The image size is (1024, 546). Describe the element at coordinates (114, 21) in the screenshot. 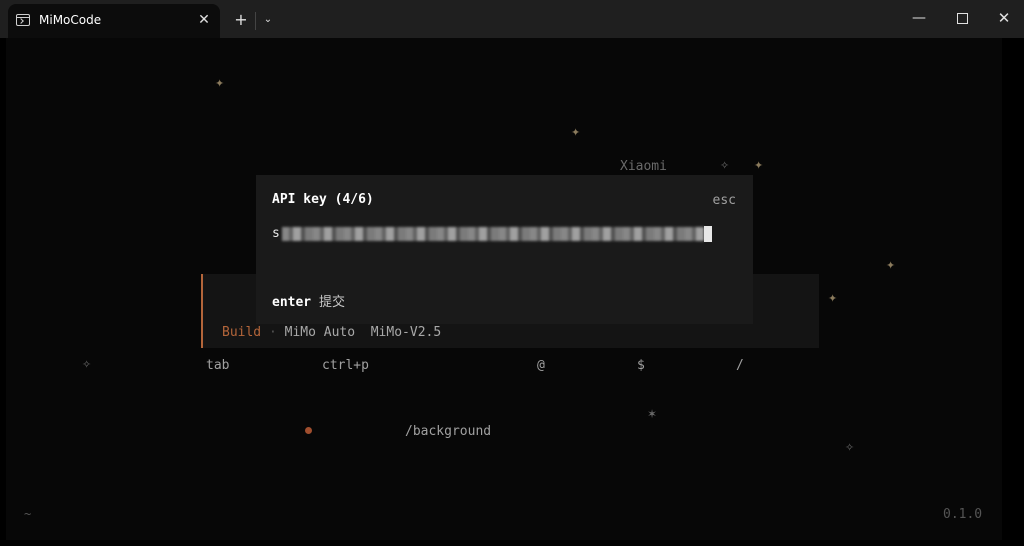

I see `tab-mimocode: MiMoCode ✕` at that location.